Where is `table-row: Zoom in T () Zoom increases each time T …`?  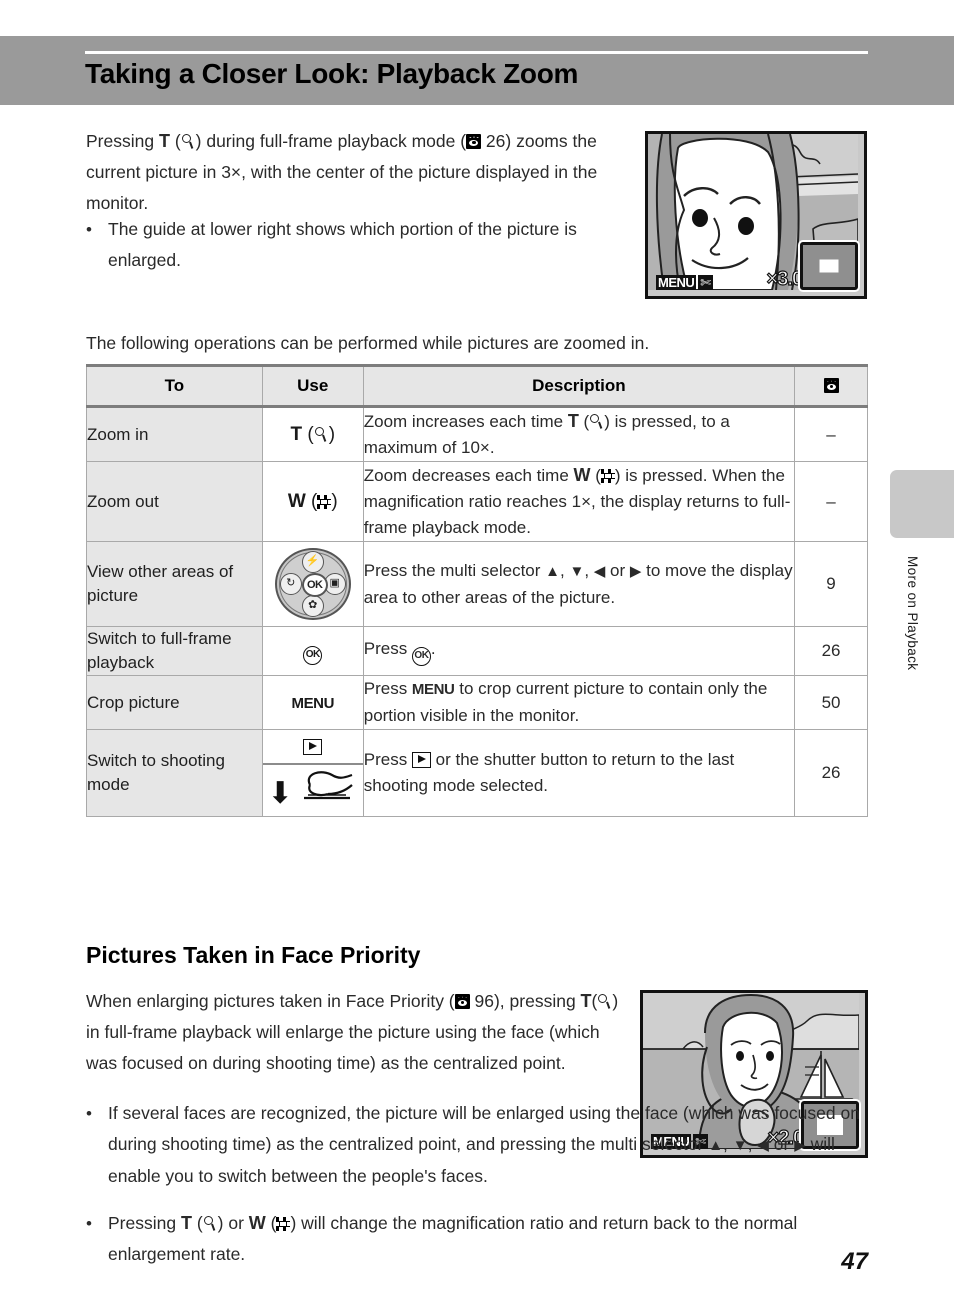
table-row: Zoom in T () Zoom increases each time T … is located at coordinates (477, 434).